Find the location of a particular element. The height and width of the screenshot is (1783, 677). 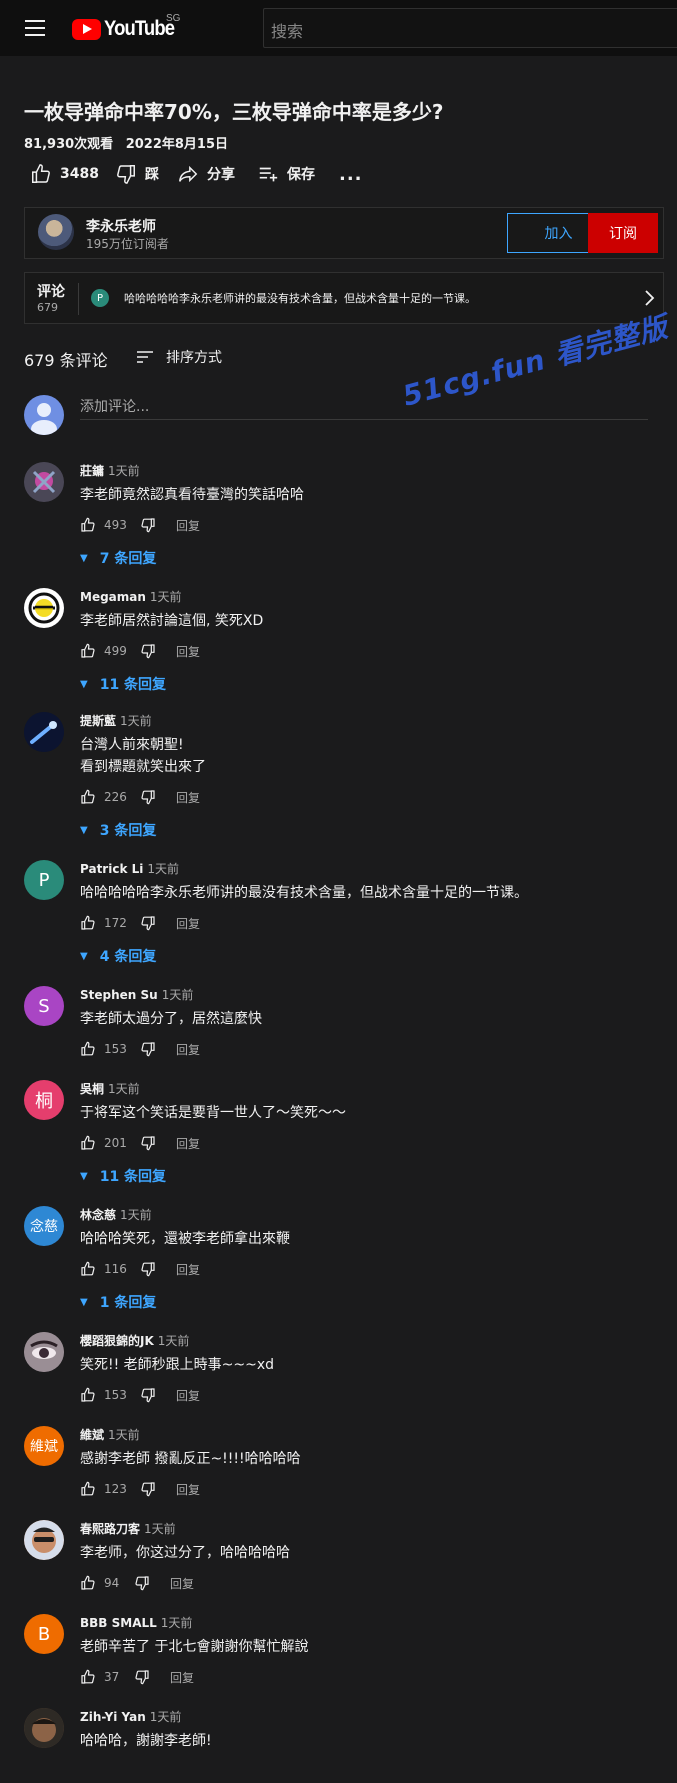

comment-like-button: 499 is located at coordinates (110, 651).